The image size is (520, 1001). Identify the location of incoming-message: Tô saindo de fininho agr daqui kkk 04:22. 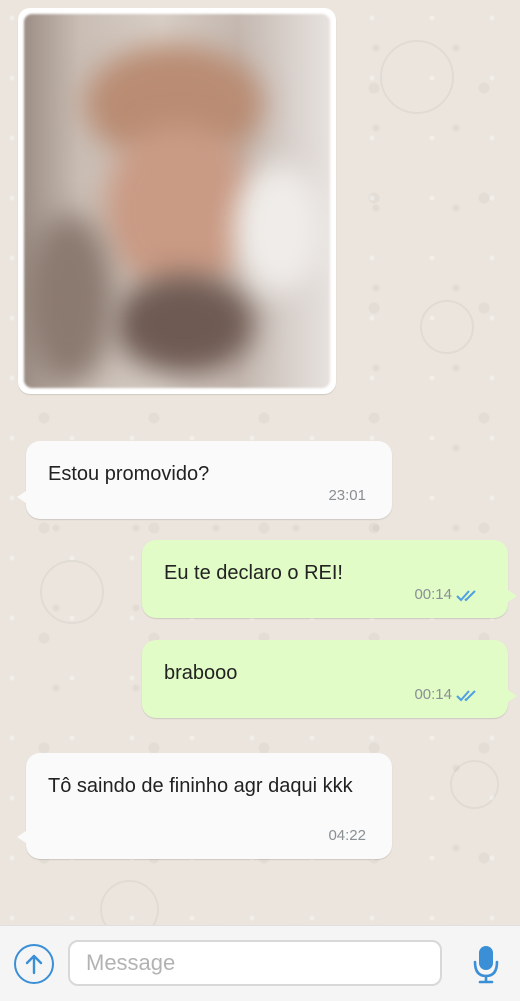
(204, 806).